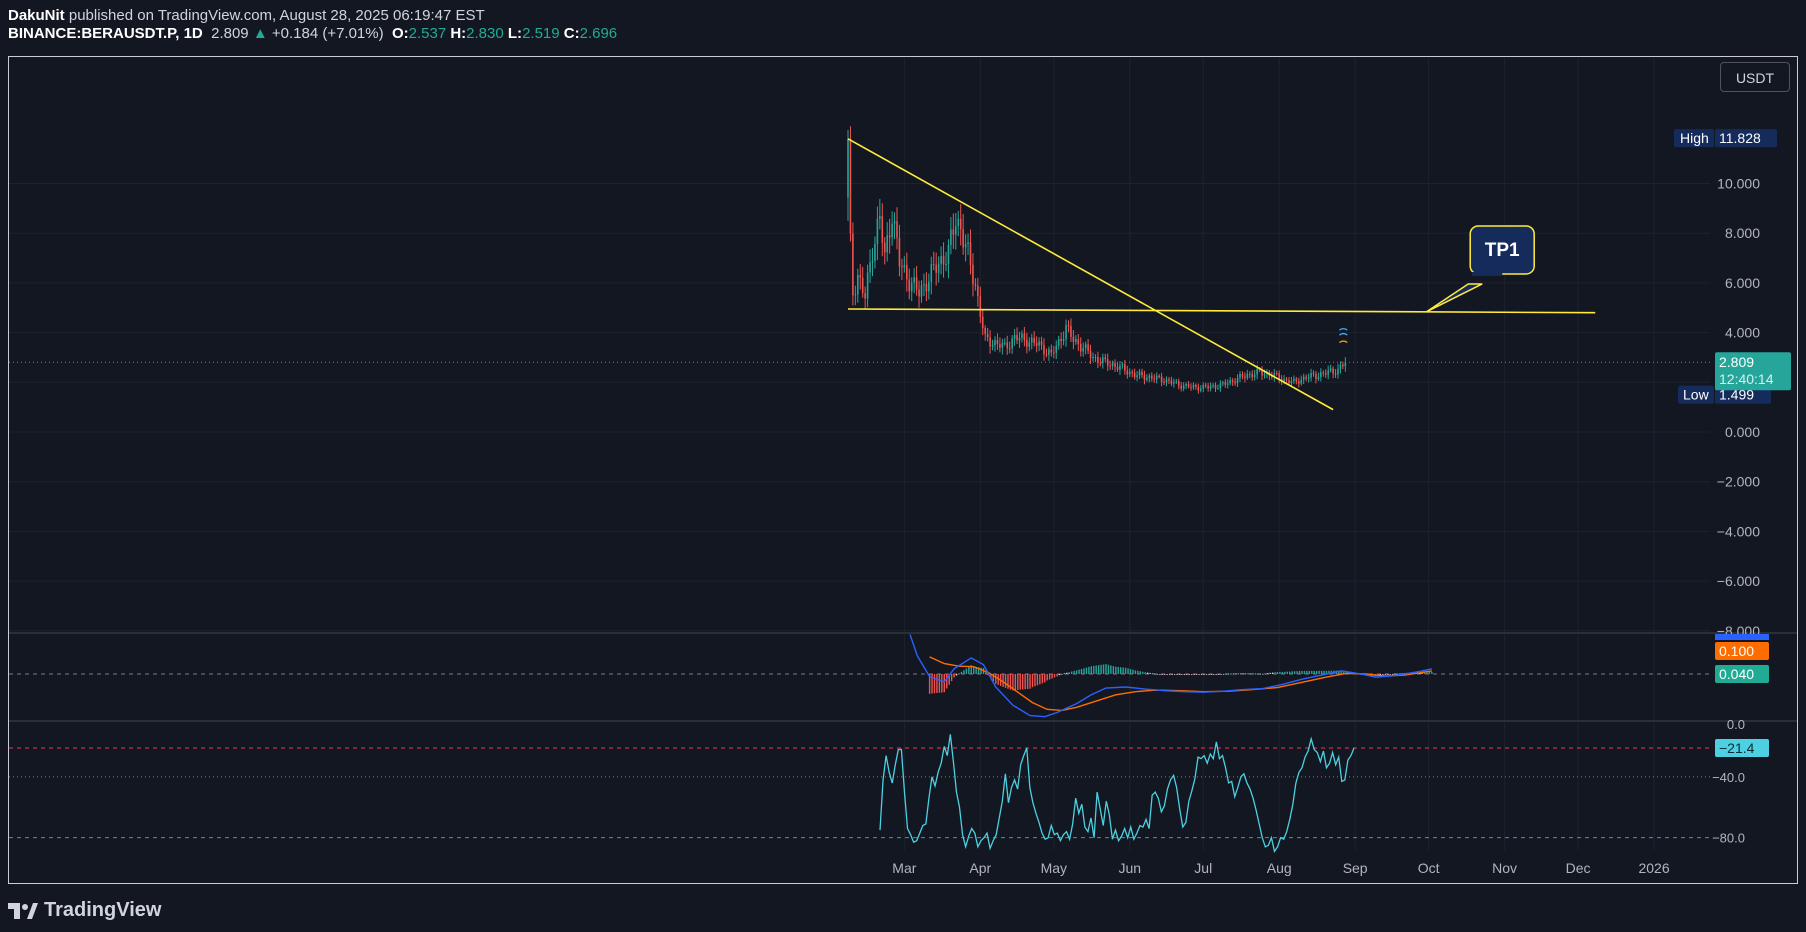 The height and width of the screenshot is (932, 1806). What do you see at coordinates (1203, 868) in the screenshot?
I see `x-tick-label: Jul` at bounding box center [1203, 868].